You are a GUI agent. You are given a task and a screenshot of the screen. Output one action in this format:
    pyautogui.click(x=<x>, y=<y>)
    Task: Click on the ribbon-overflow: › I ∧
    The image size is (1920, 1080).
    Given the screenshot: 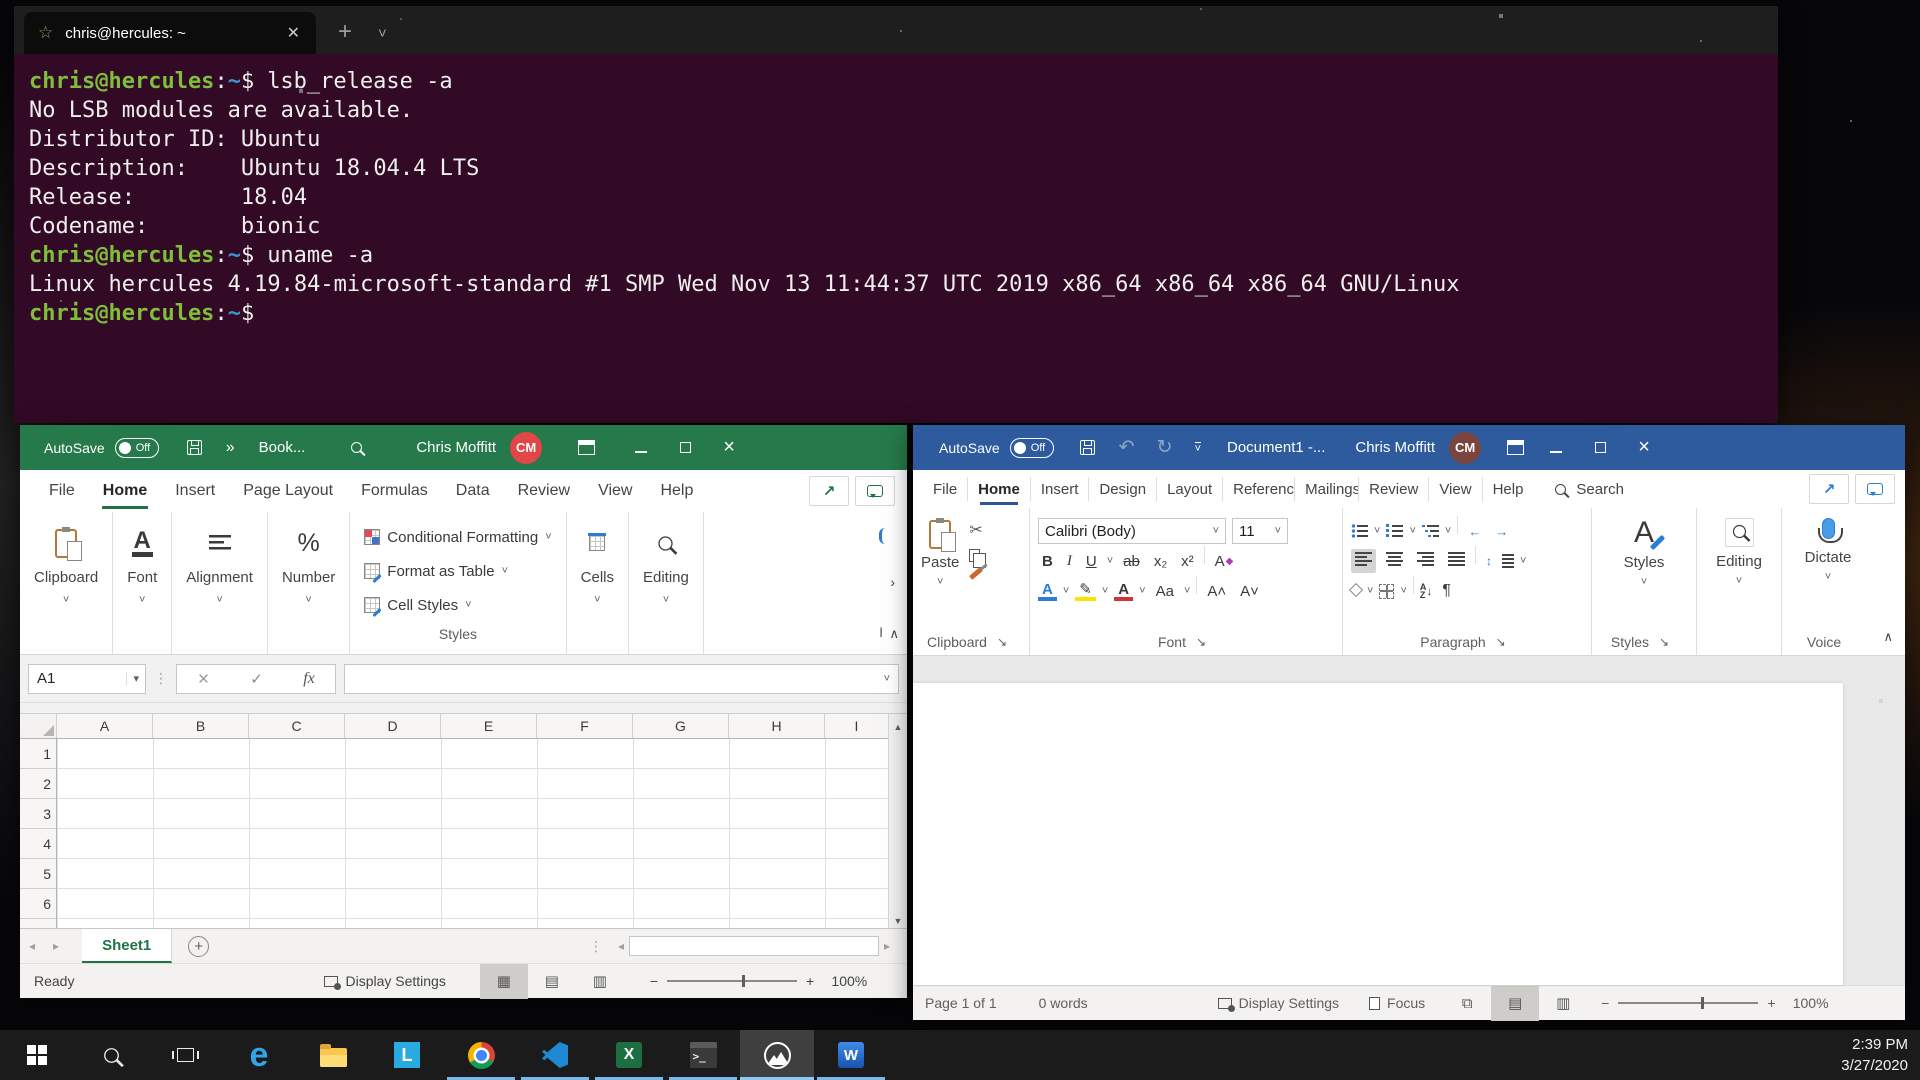 What is the action you would take?
    pyautogui.click(x=884, y=583)
    